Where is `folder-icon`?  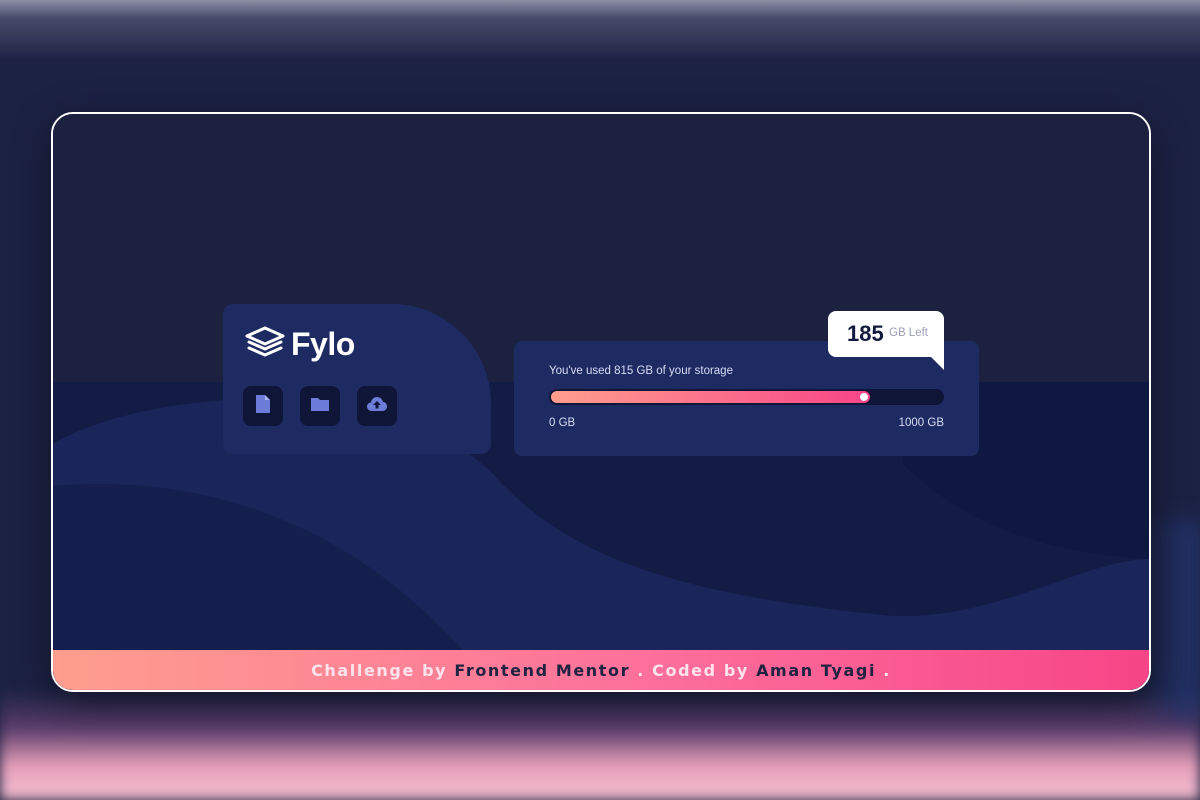
folder-icon is located at coordinates (320, 406).